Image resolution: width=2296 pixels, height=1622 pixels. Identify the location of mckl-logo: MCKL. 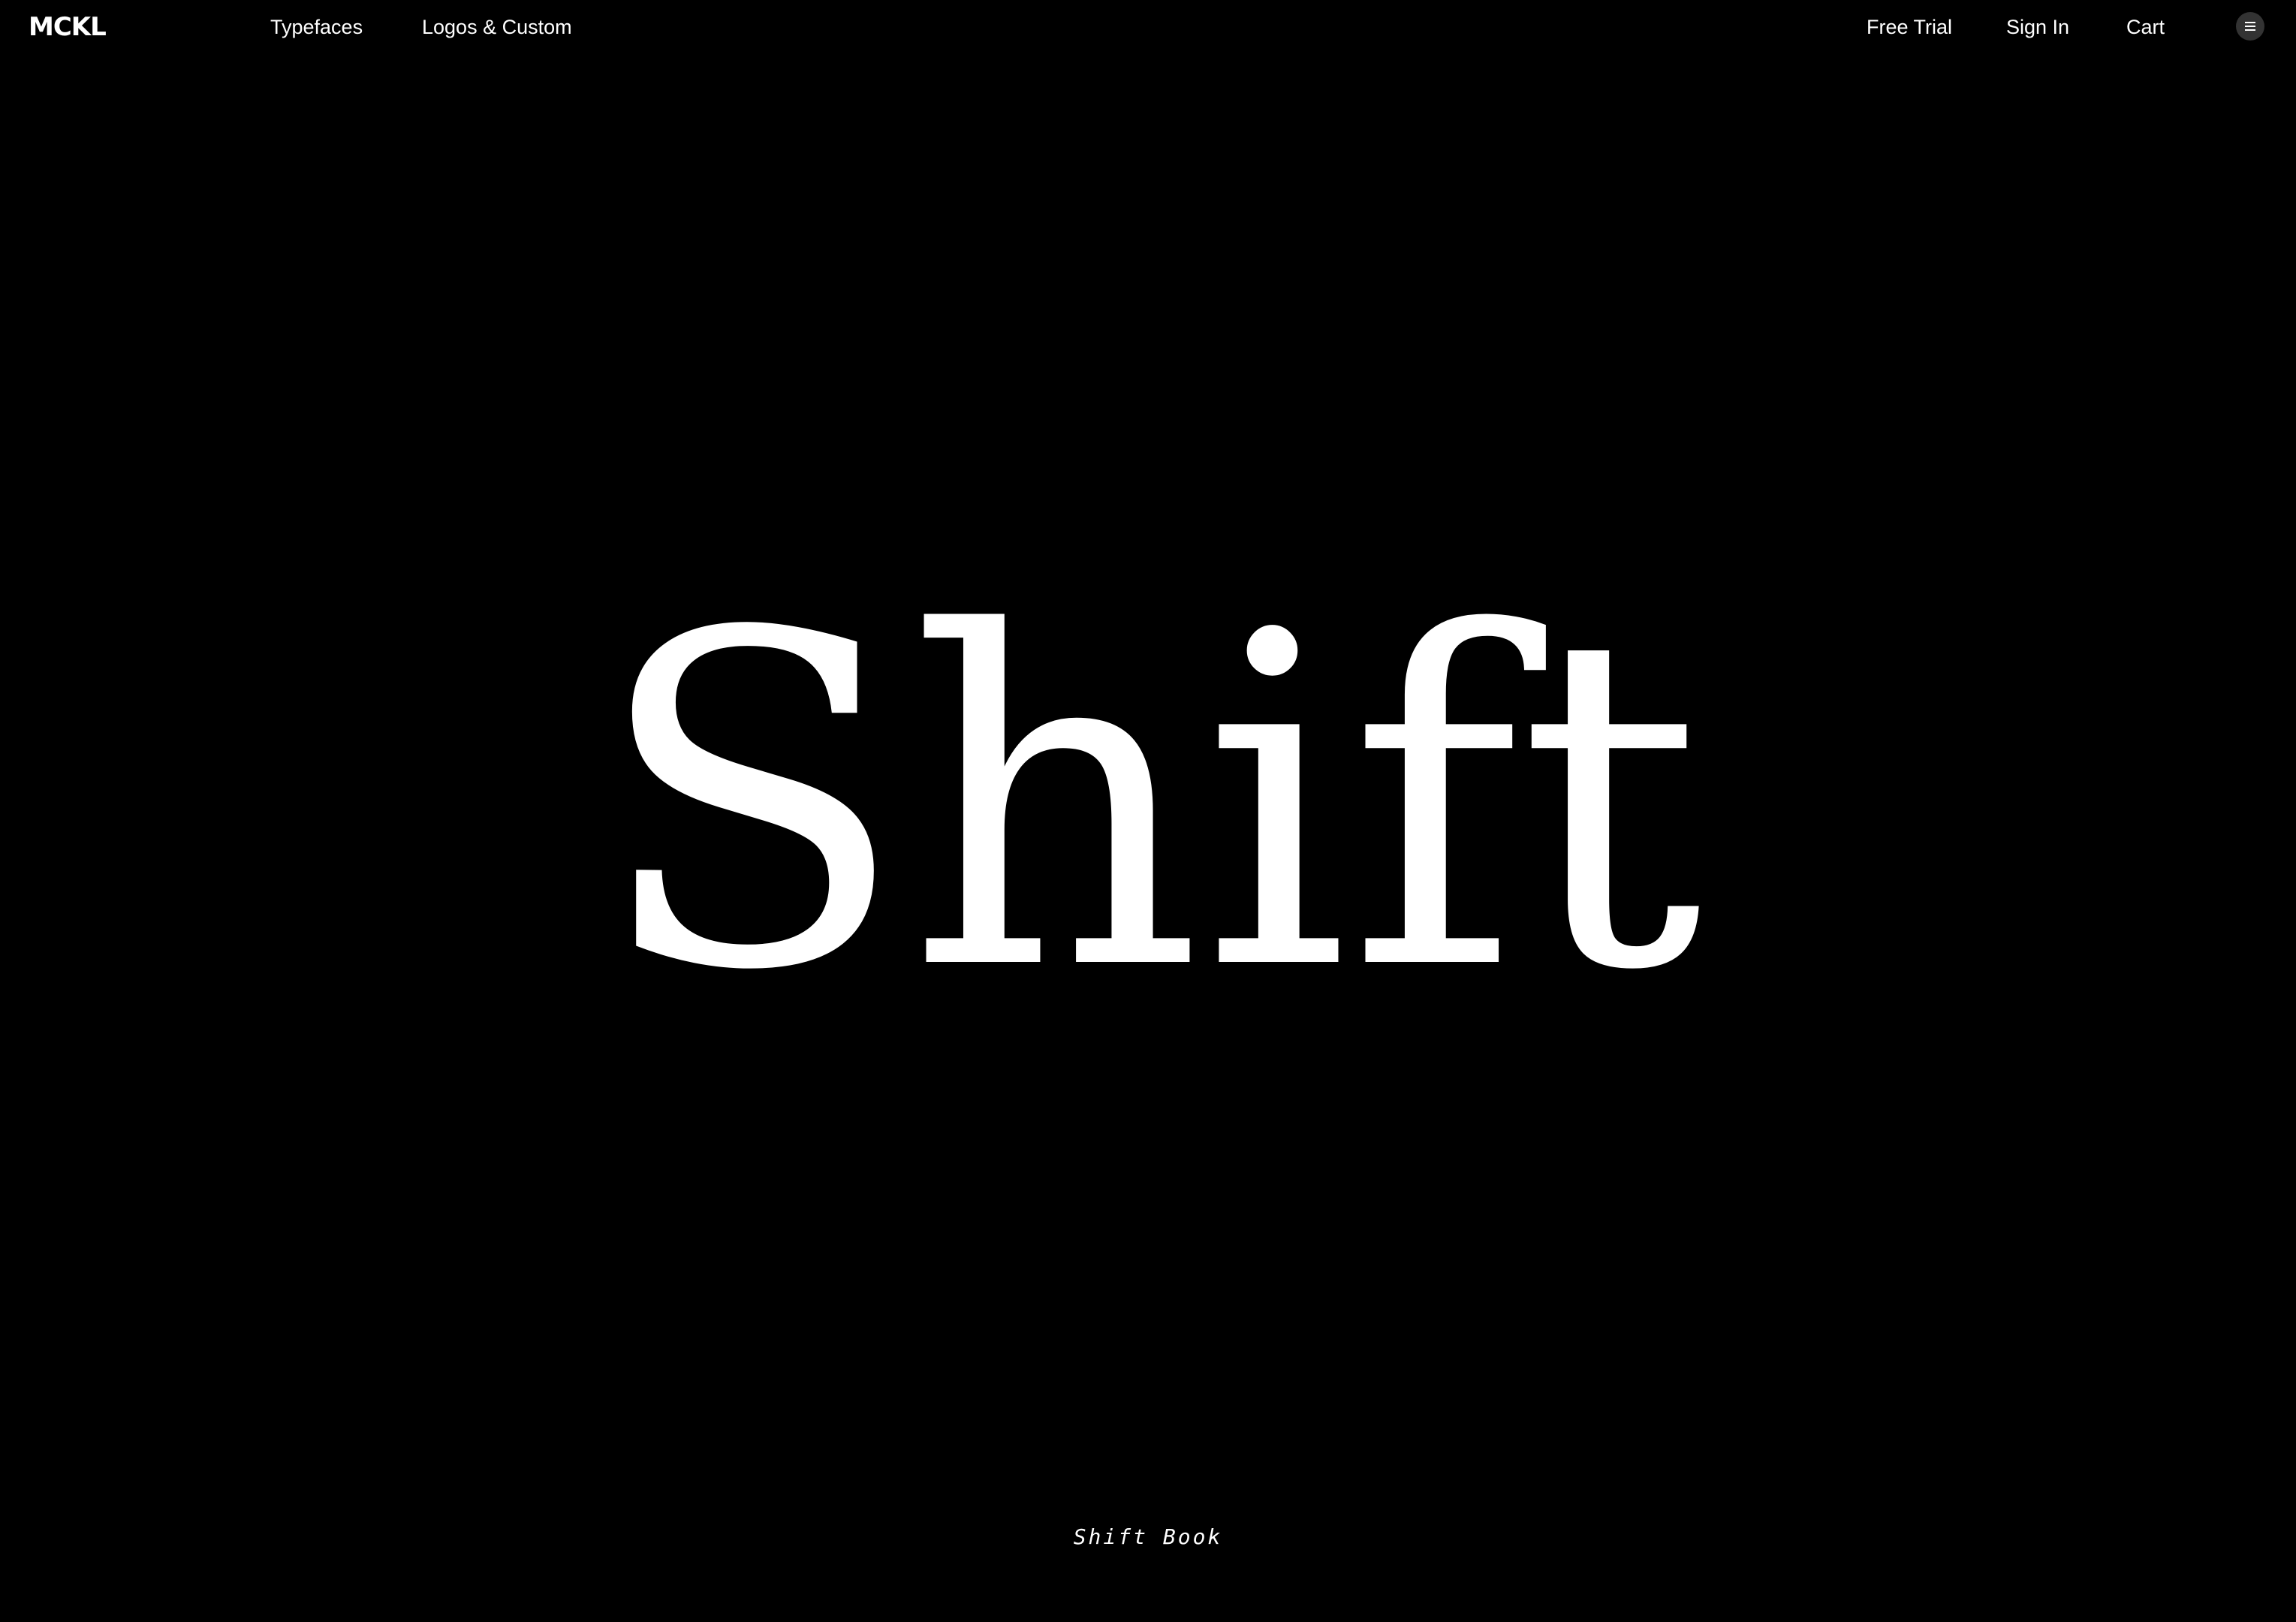
(68, 27).